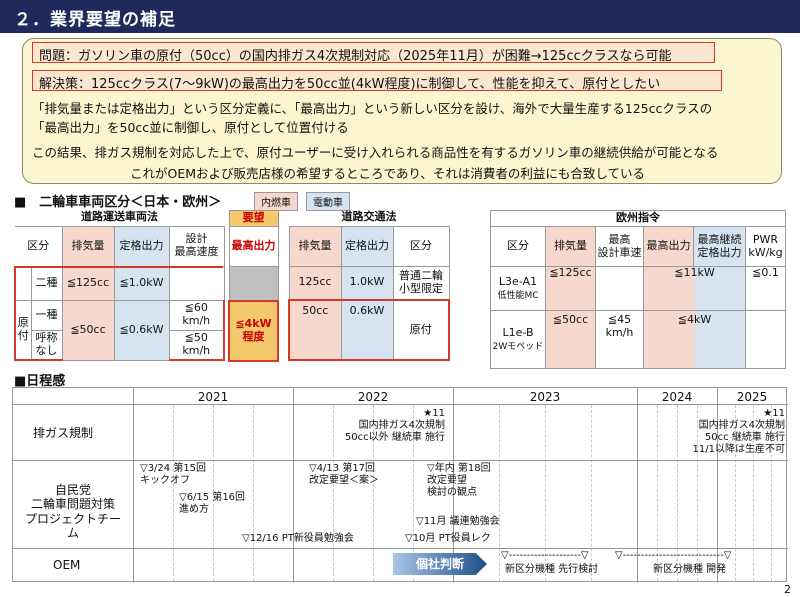 The height and width of the screenshot is (597, 800). What do you see at coordinates (118, 267) in the screenshot?
I see `red-outline-top-jp` at bounding box center [118, 267].